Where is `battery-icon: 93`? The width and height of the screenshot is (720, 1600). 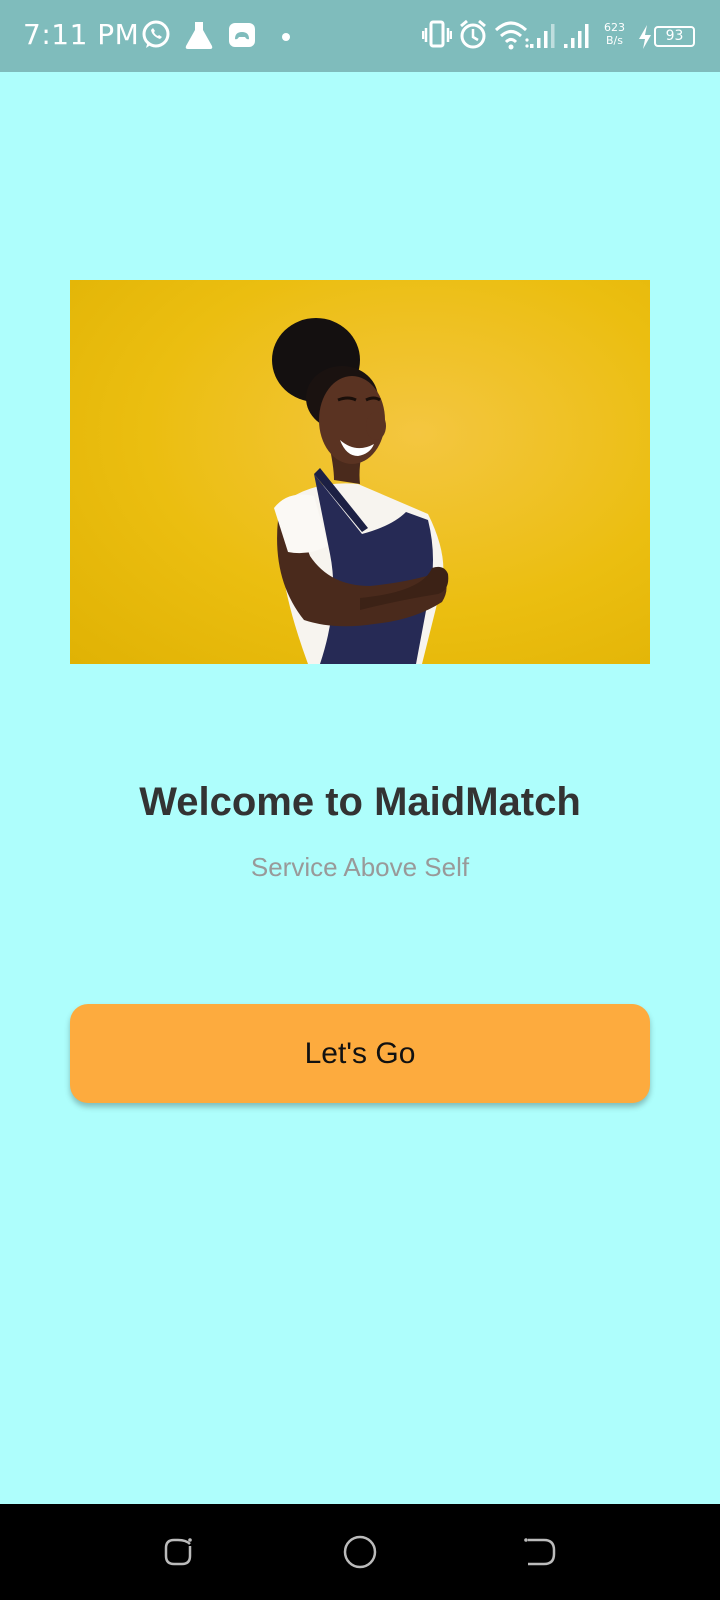 battery-icon: 93 is located at coordinates (674, 36).